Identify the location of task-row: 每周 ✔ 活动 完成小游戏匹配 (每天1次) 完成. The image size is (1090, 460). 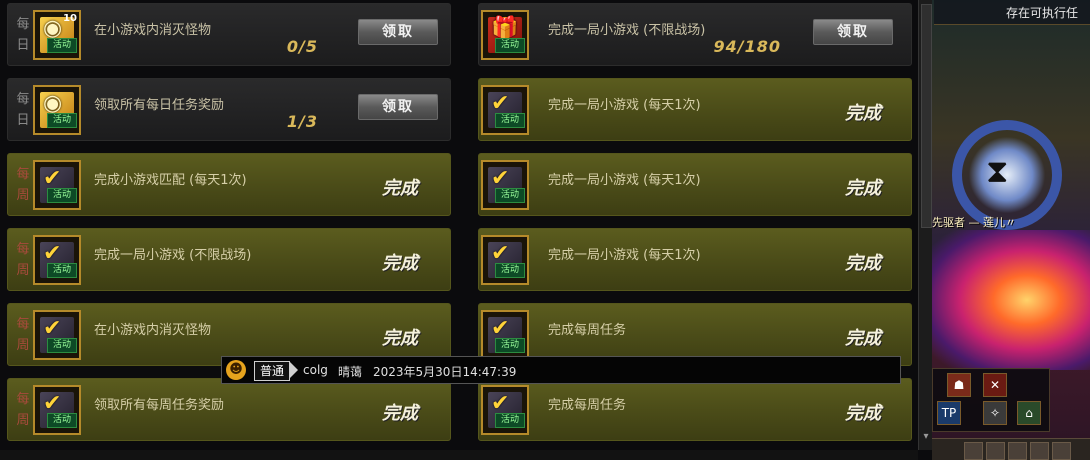
(229, 184).